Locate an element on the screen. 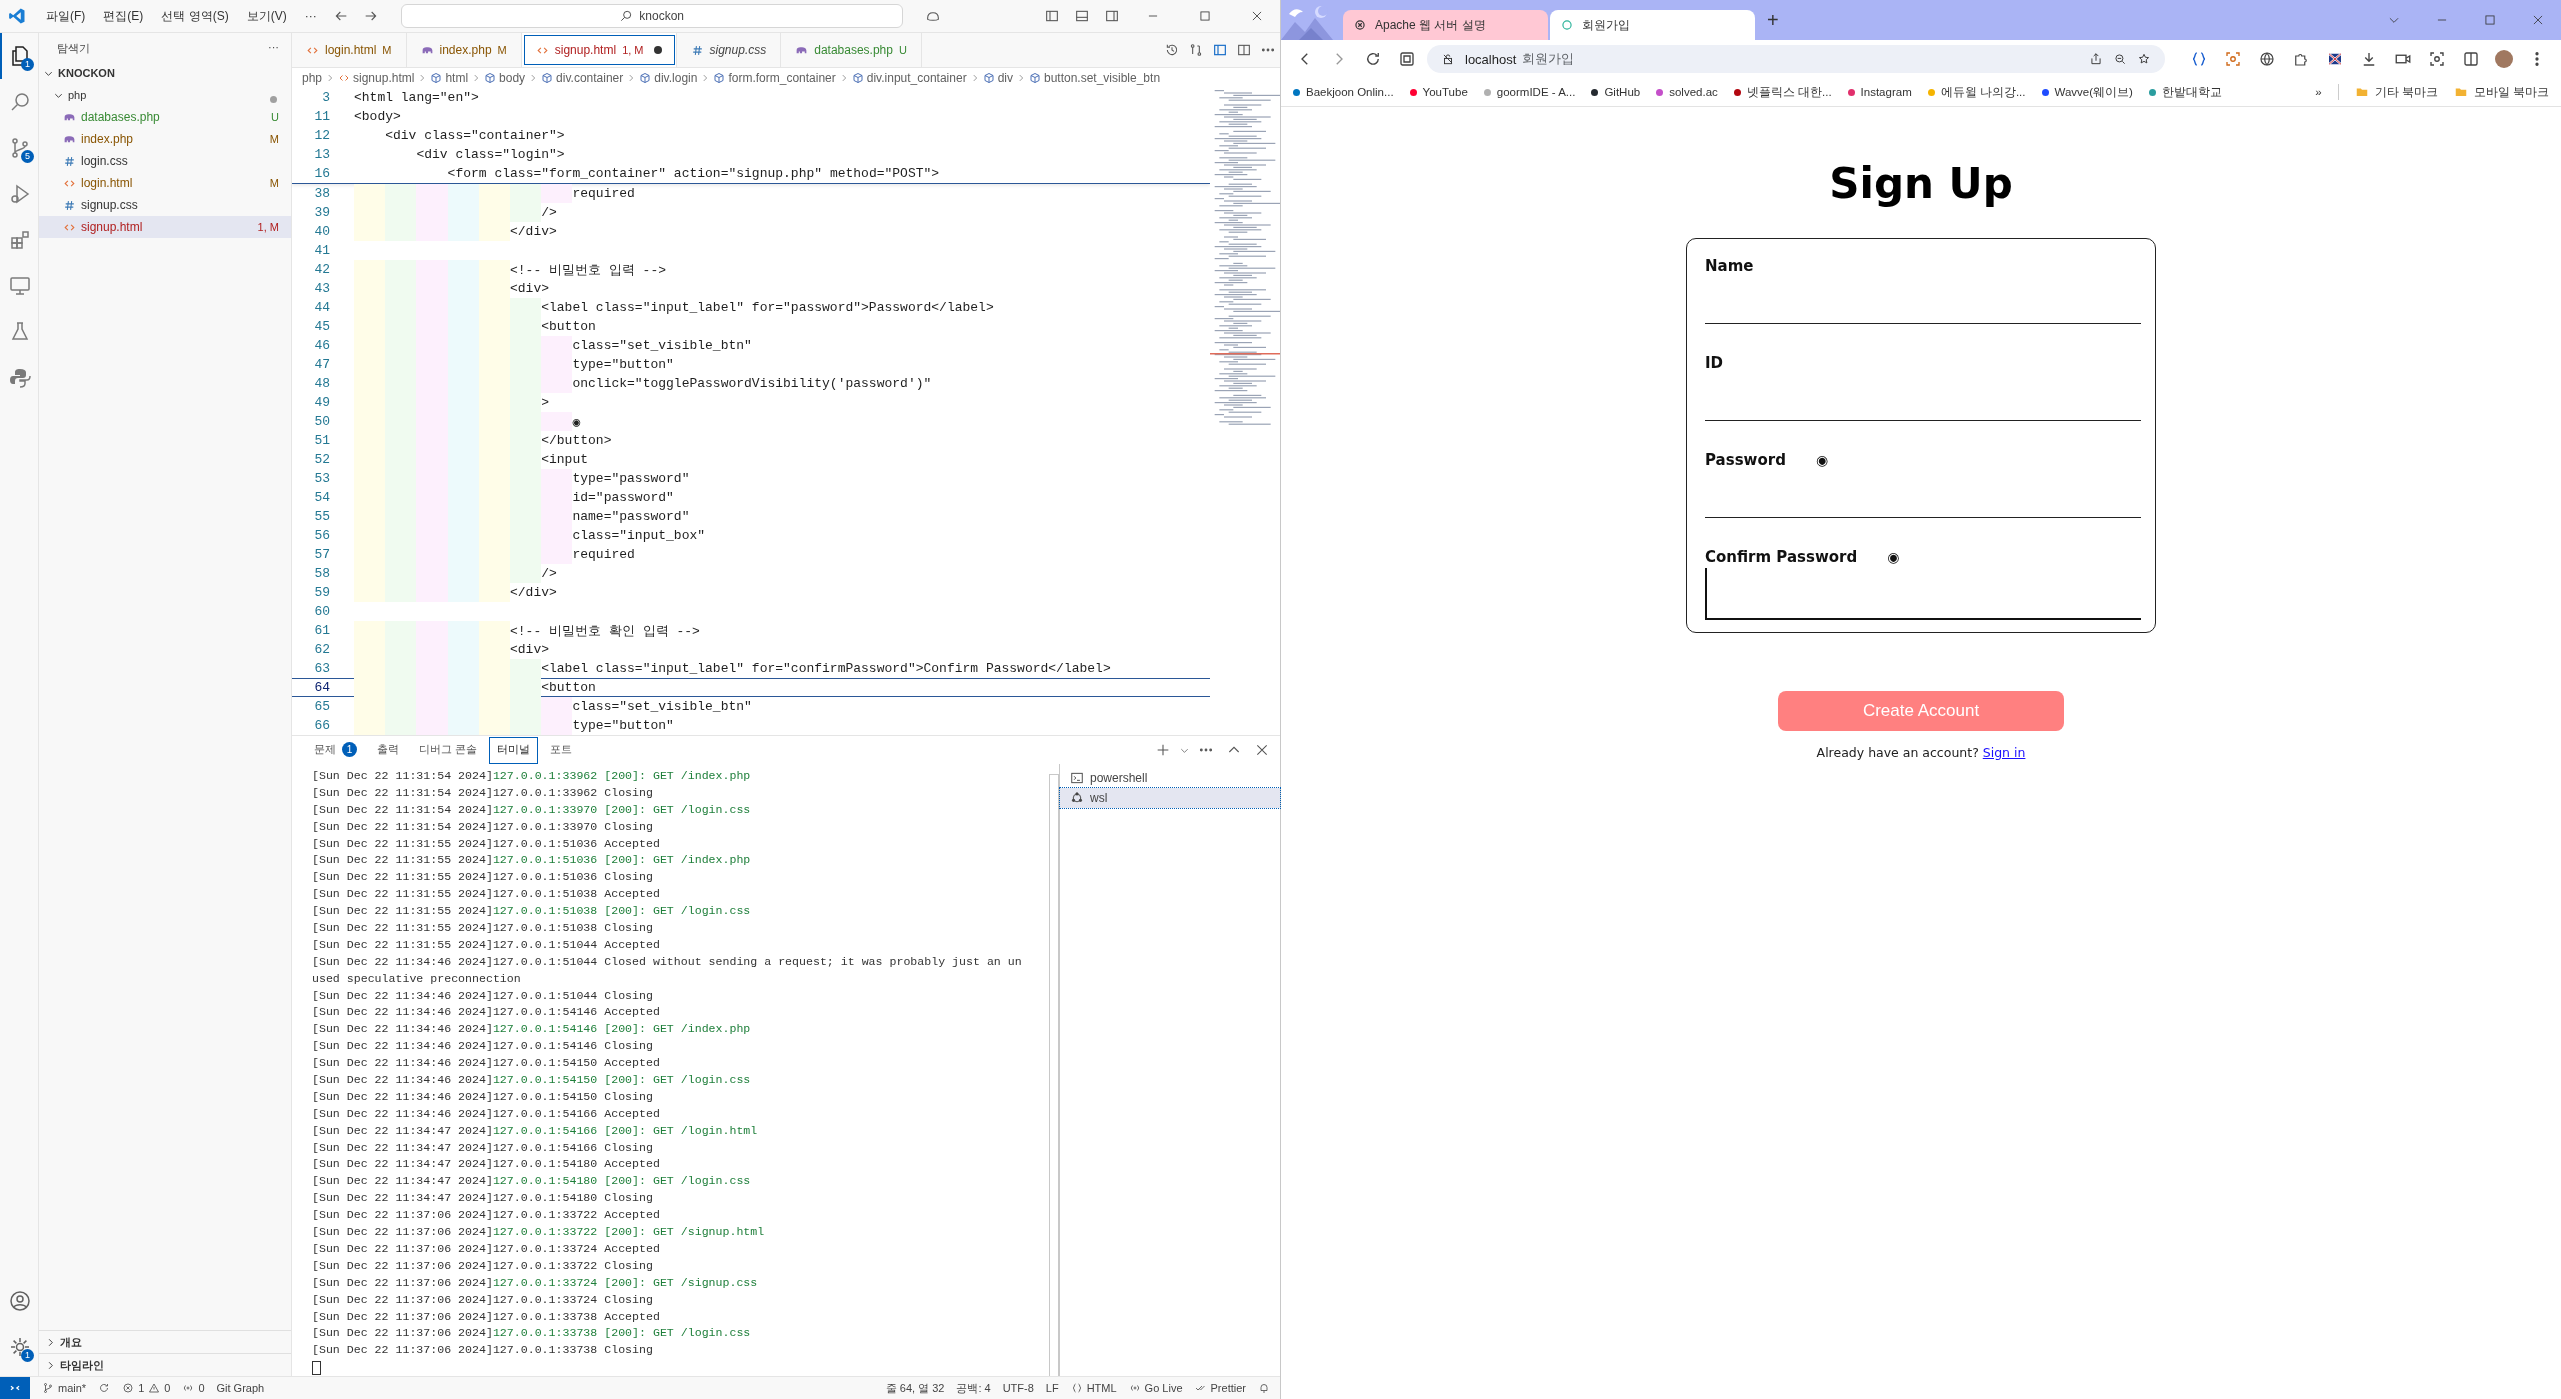 Image resolution: width=2561 pixels, height=1399 pixels. panel-tab: 포트 is located at coordinates (561, 750).